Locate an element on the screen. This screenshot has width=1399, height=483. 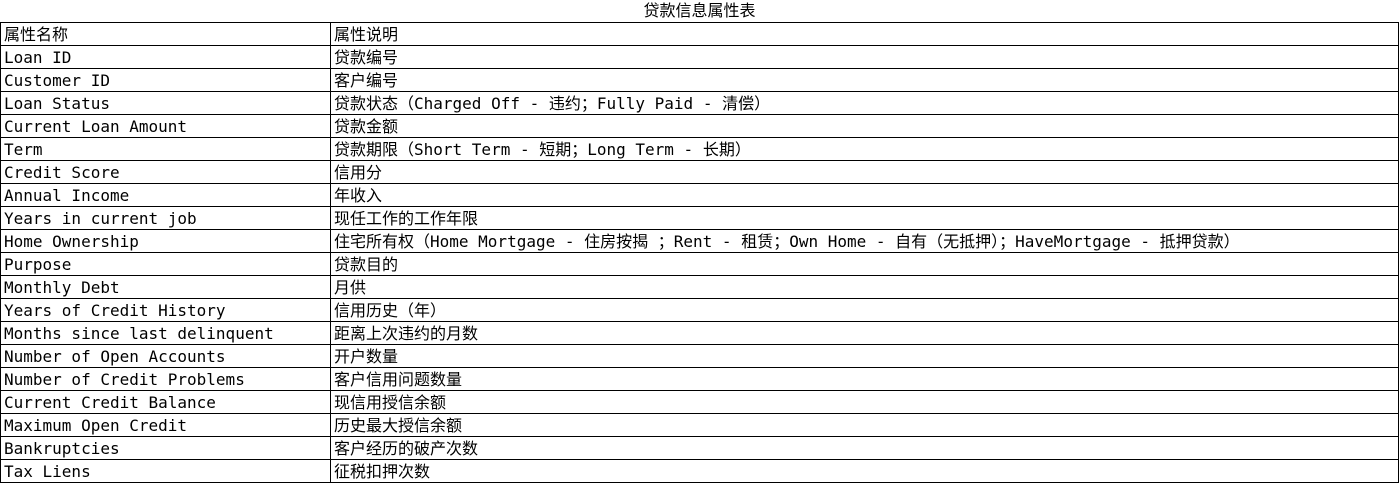
attribute-name-cell: Years of Credit History is located at coordinates (165, 310).